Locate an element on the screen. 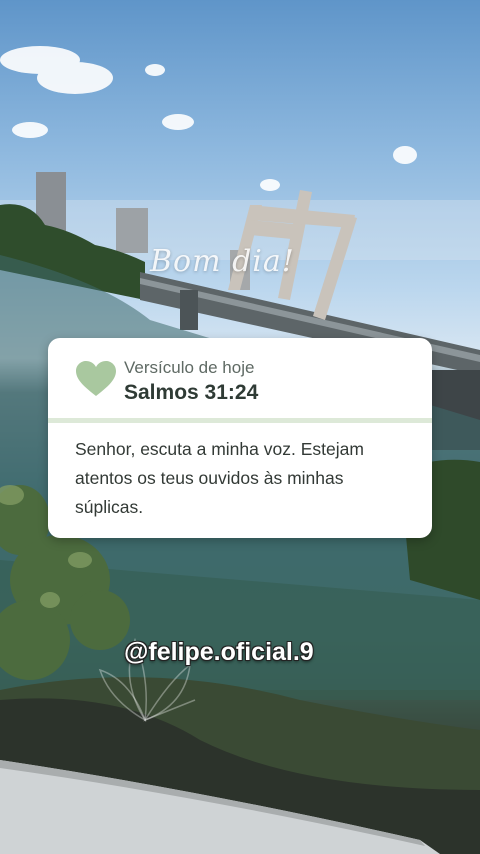  verse-reference: Salmos 31:24 is located at coordinates (191, 392).